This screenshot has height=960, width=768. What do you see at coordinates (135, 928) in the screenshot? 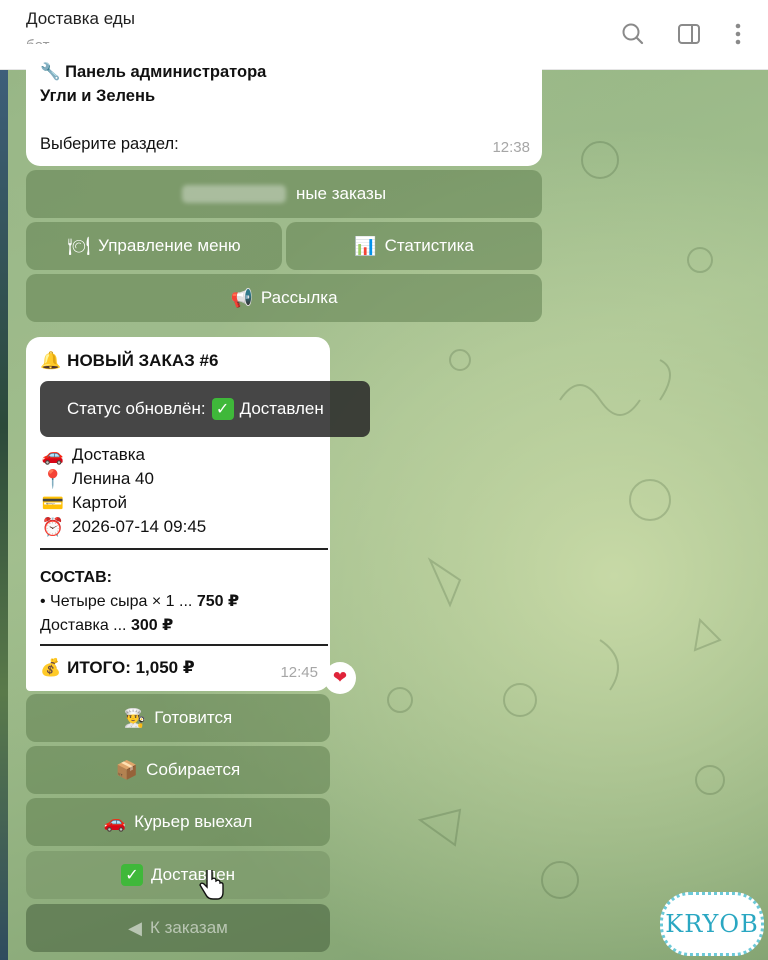
I see `back-arrow-icon: ◀` at bounding box center [135, 928].